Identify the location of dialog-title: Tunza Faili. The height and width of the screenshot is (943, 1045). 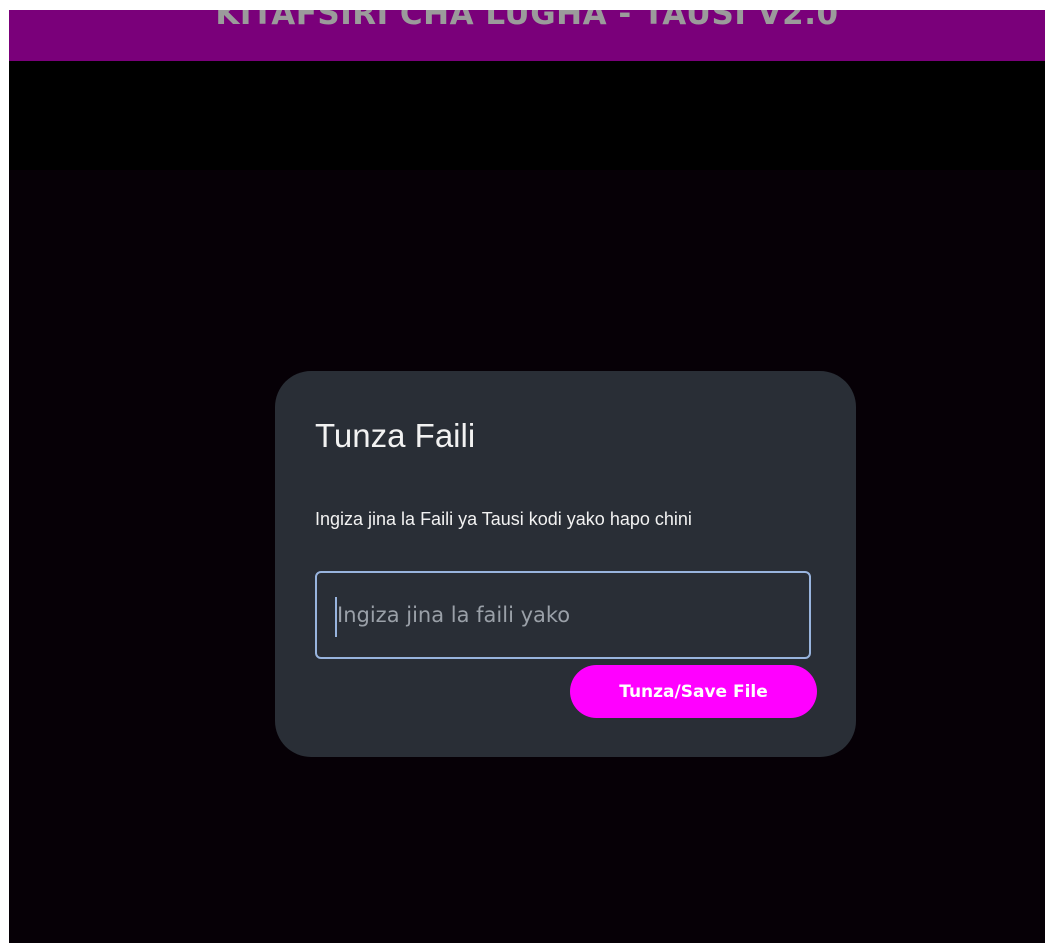
(395, 435).